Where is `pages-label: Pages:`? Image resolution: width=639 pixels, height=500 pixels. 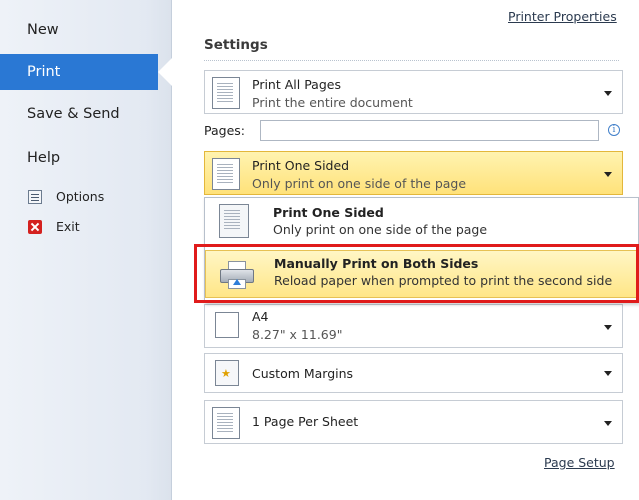
pages-label: Pages: is located at coordinates (224, 130).